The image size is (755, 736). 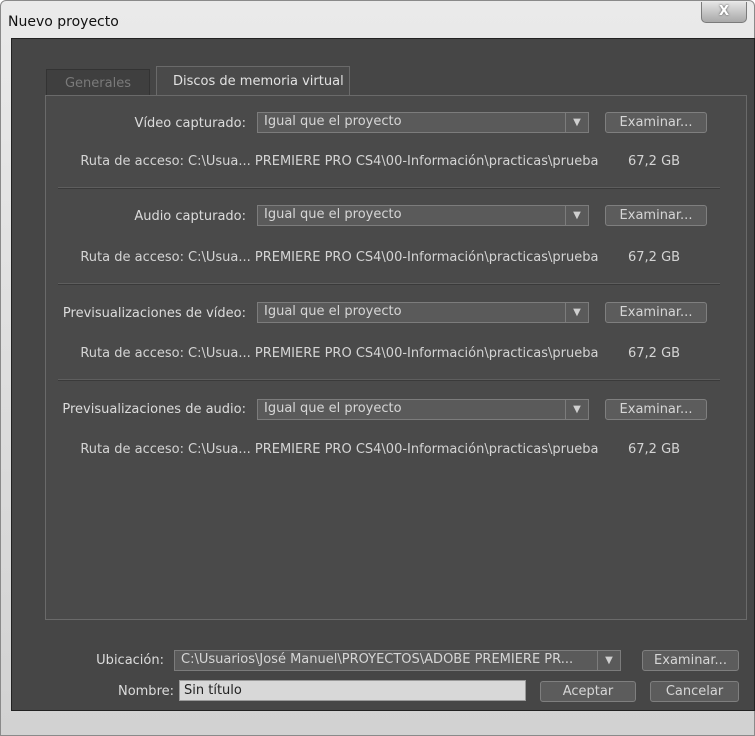 I want to click on close-icon: X, so click(x=724, y=11).